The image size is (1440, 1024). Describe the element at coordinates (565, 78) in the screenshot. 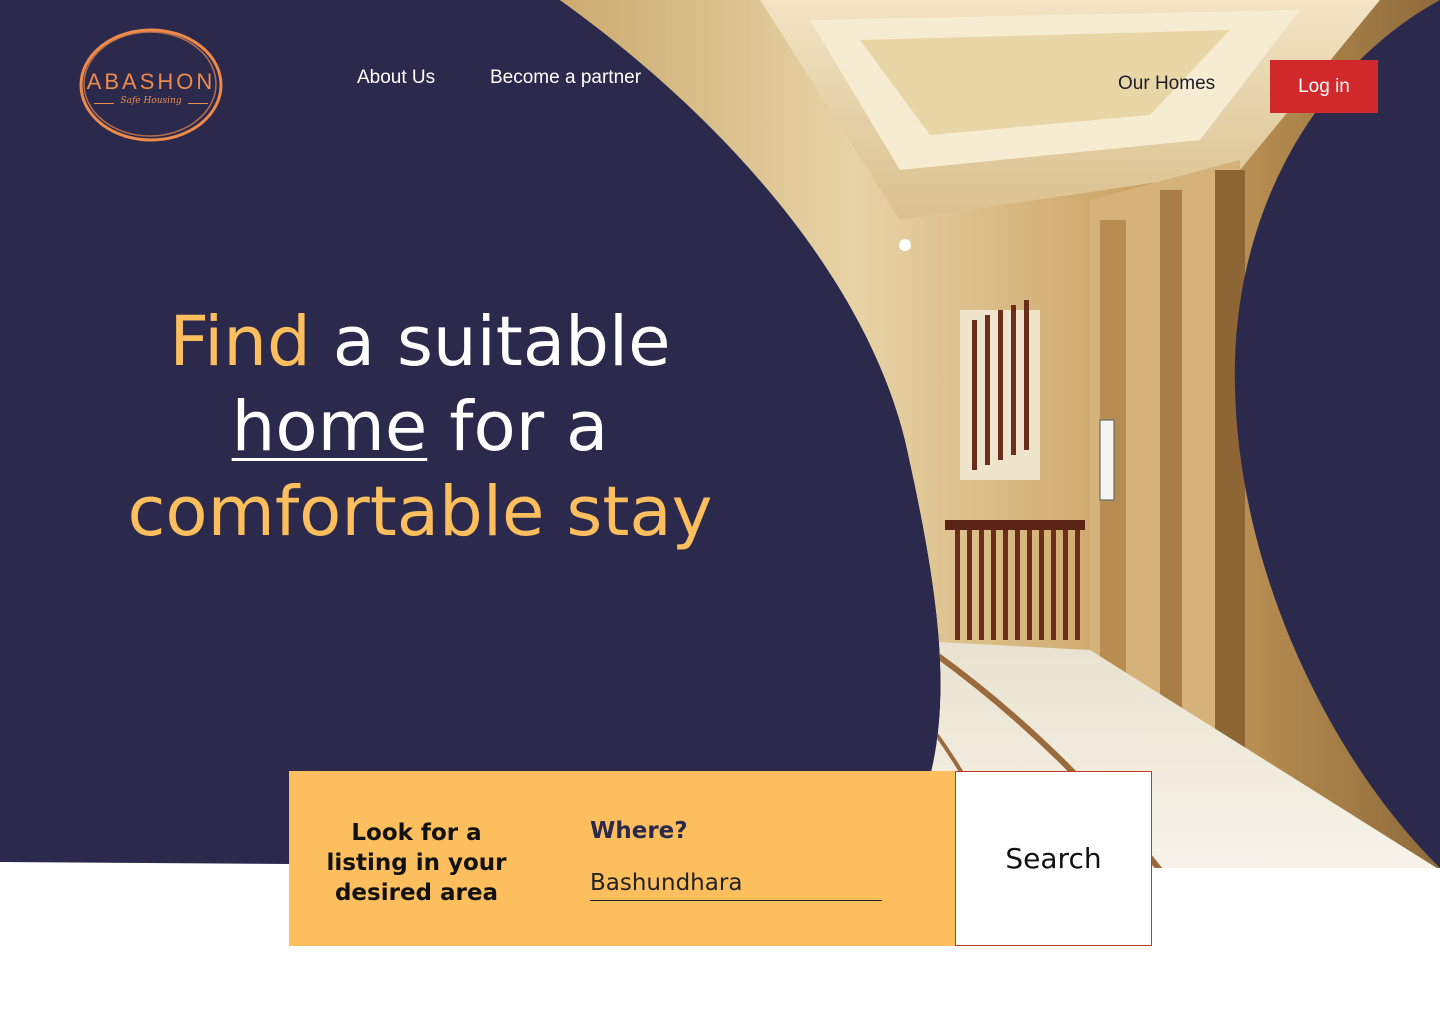

I see `nav-become-partner: Become a partner` at that location.